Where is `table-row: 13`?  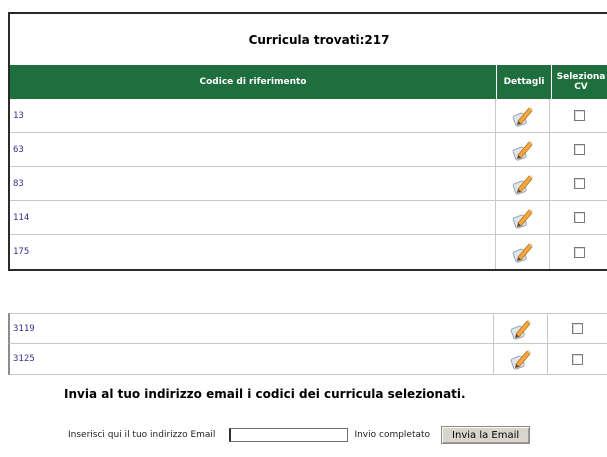
table-row: 13 is located at coordinates (308, 116).